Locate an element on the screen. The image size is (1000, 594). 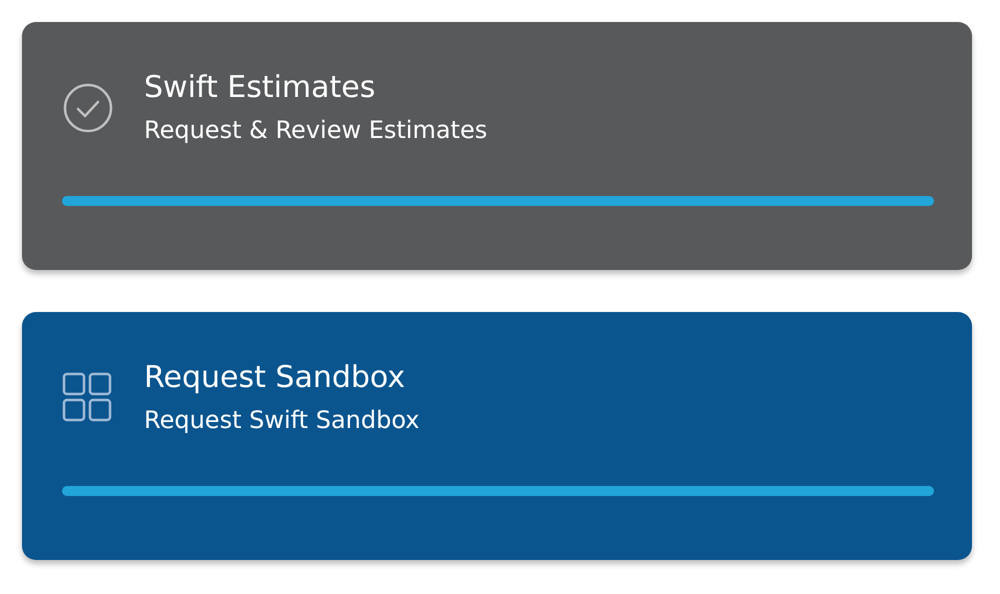
card-title: Swift Estimates is located at coordinates (260, 88).